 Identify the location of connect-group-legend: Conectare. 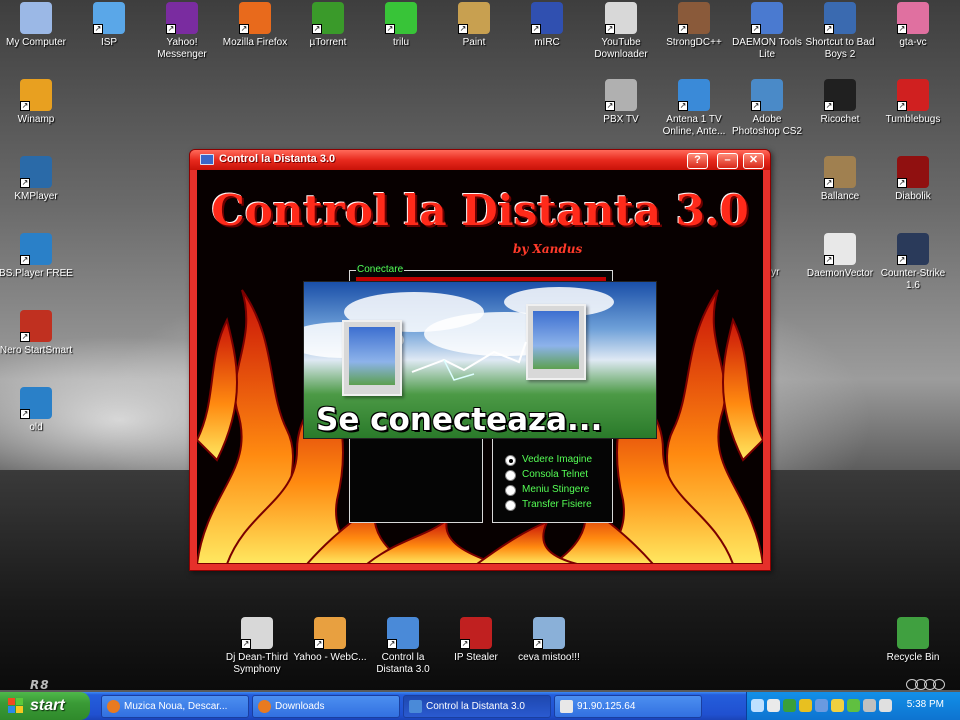
(380, 269).